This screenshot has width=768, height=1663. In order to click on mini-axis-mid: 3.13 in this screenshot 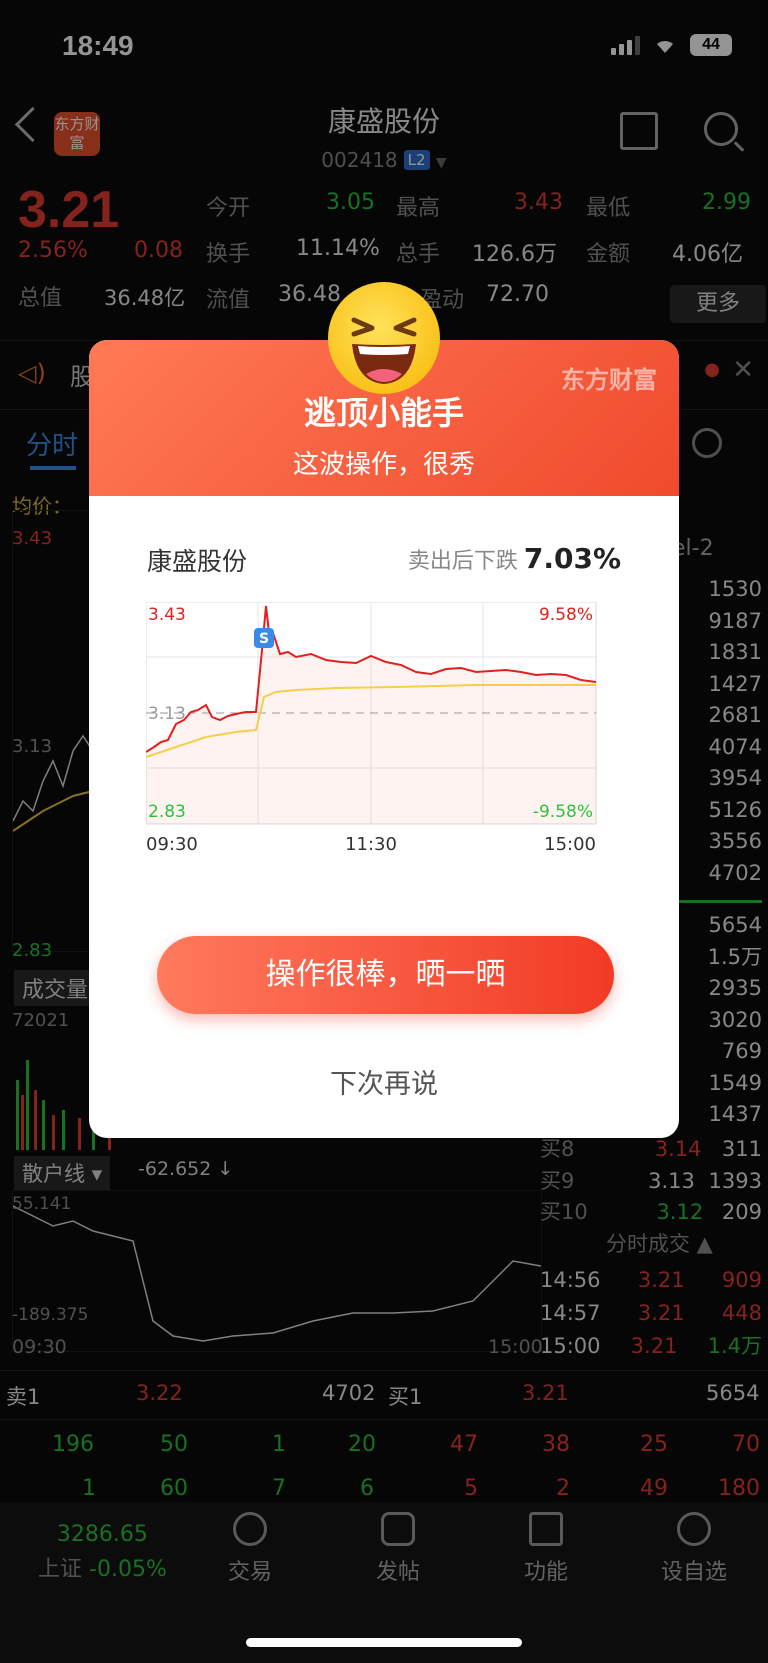, I will do `click(167, 714)`.